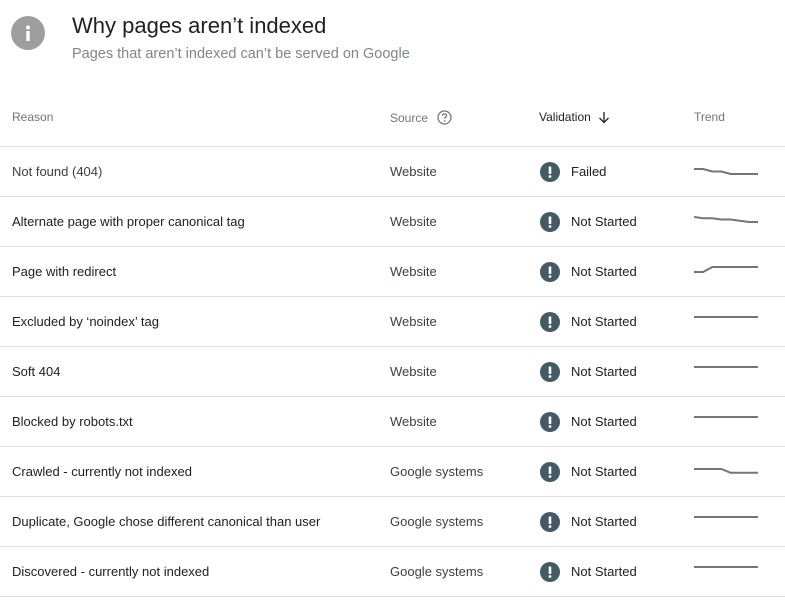 The width and height of the screenshot is (785, 600). What do you see at coordinates (128, 221) in the screenshot?
I see `reason-cell: Alternate page with proper canonical tag` at bounding box center [128, 221].